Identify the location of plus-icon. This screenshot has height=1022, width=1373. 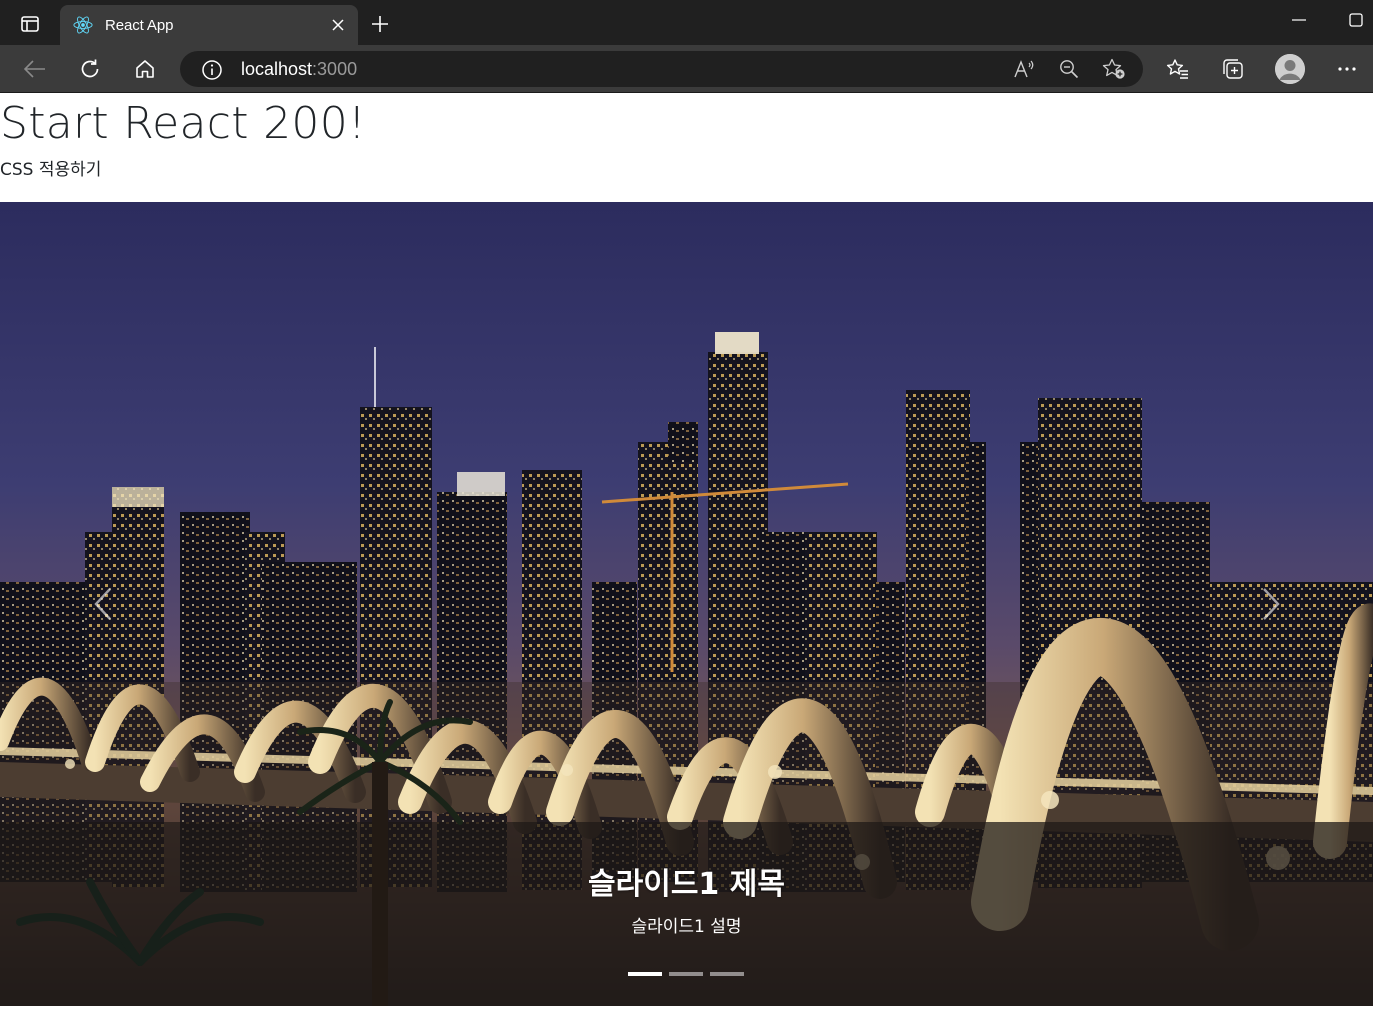
(380, 24).